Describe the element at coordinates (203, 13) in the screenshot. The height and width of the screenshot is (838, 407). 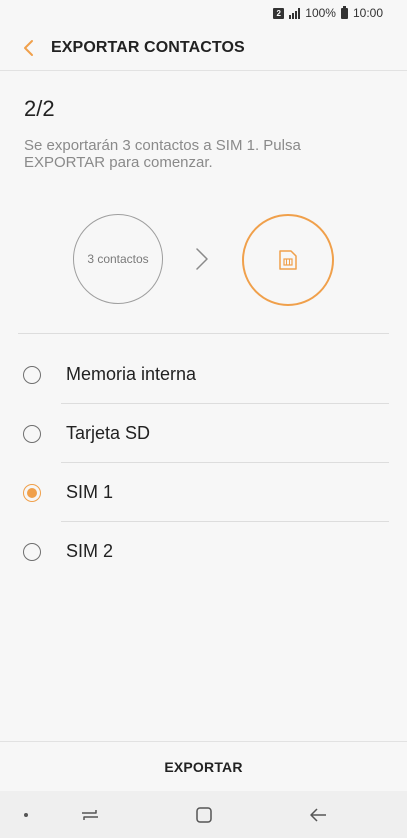
I see `status-bar: 2 100% 10:00` at that location.